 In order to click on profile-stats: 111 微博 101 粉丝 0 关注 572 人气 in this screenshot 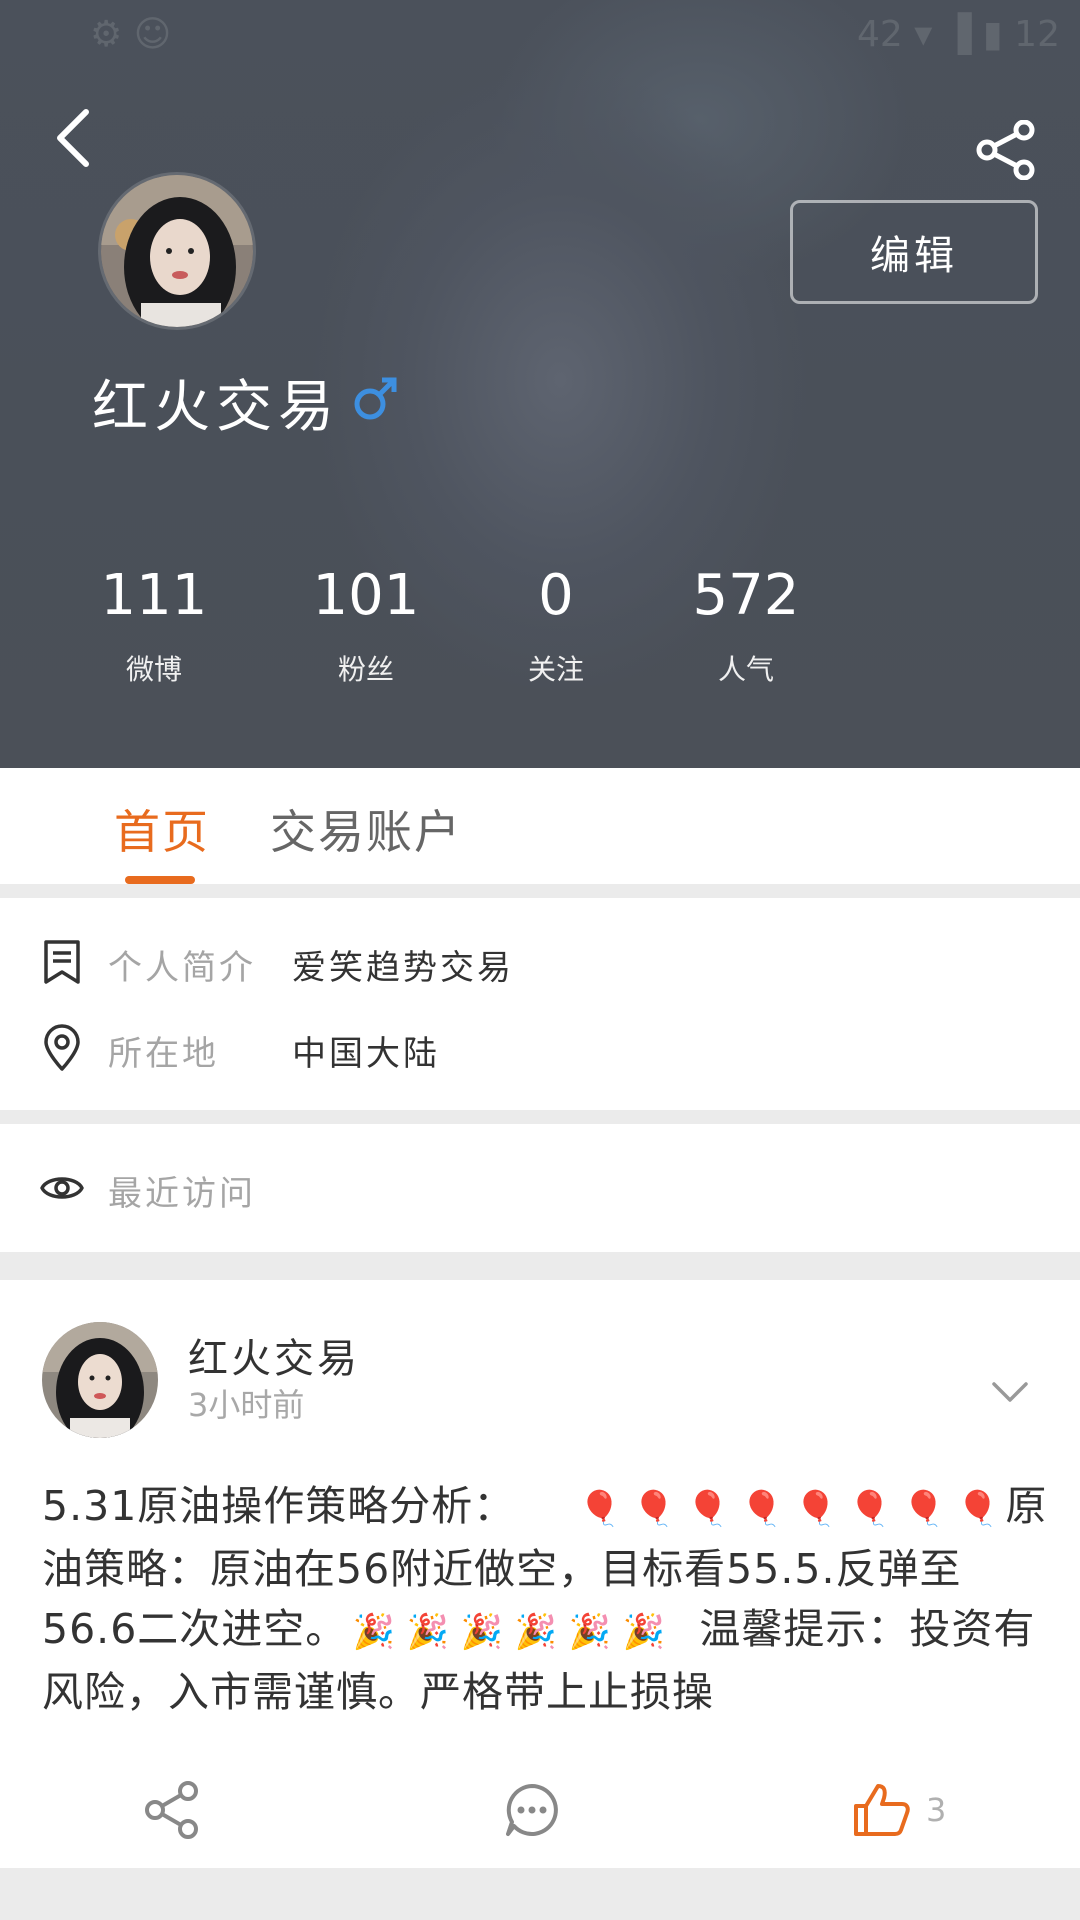, I will do `click(540, 630)`.